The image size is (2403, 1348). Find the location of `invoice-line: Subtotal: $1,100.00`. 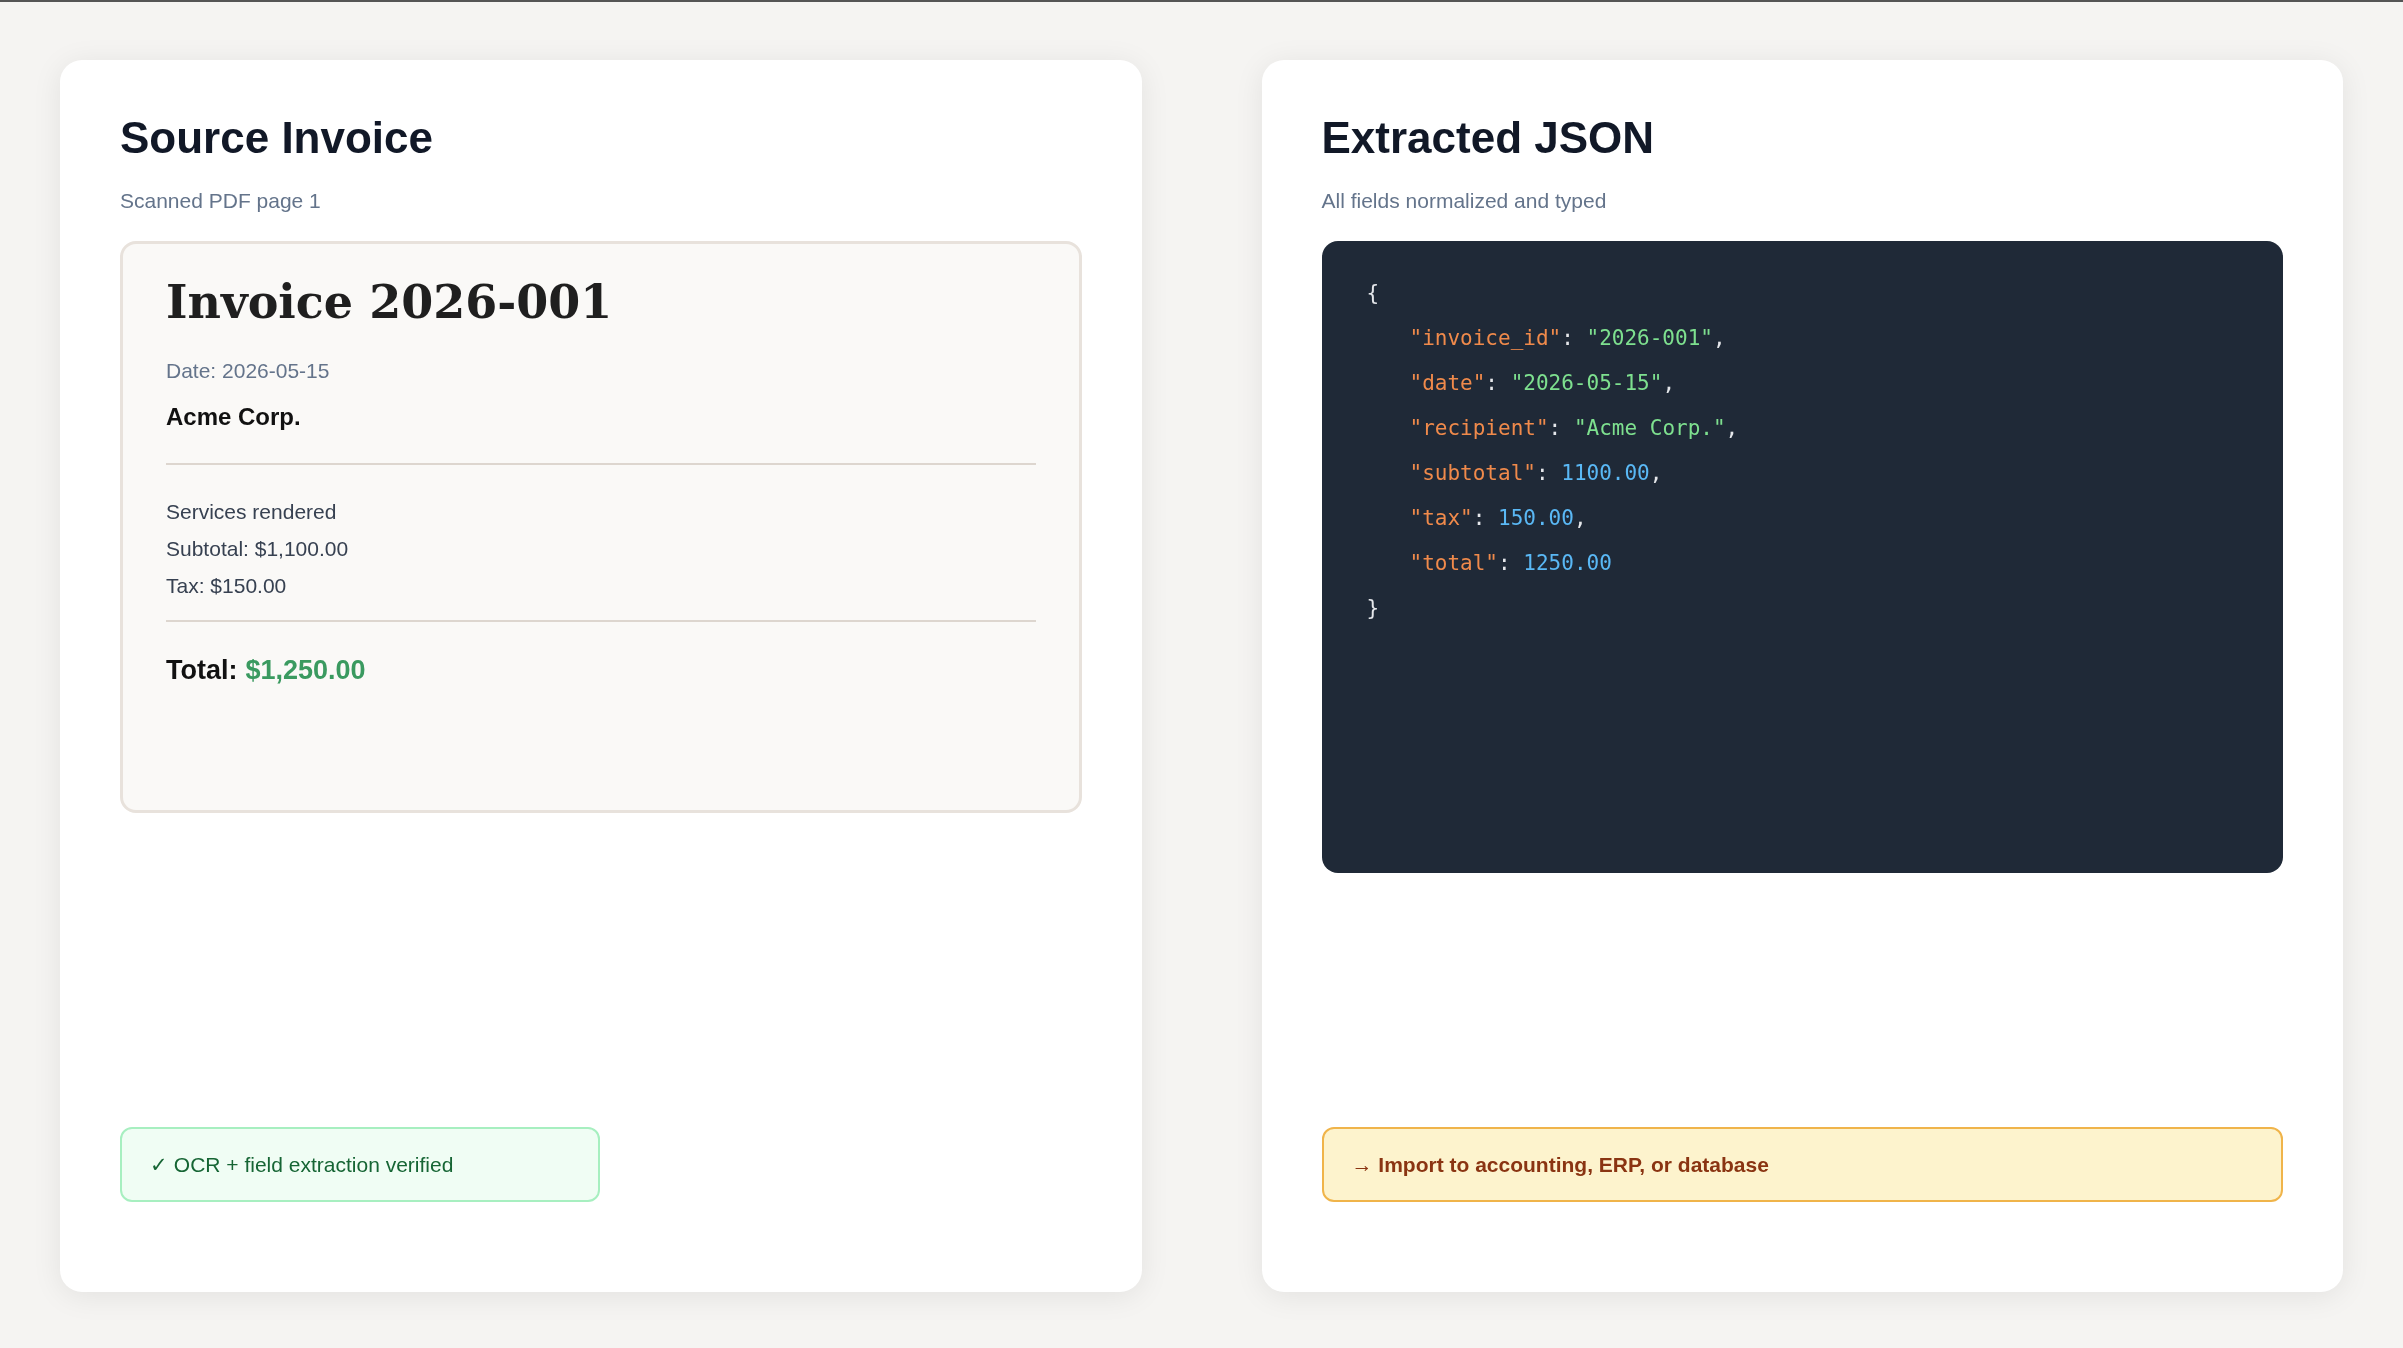

invoice-line: Subtotal: $1,100.00 is located at coordinates (258, 548).